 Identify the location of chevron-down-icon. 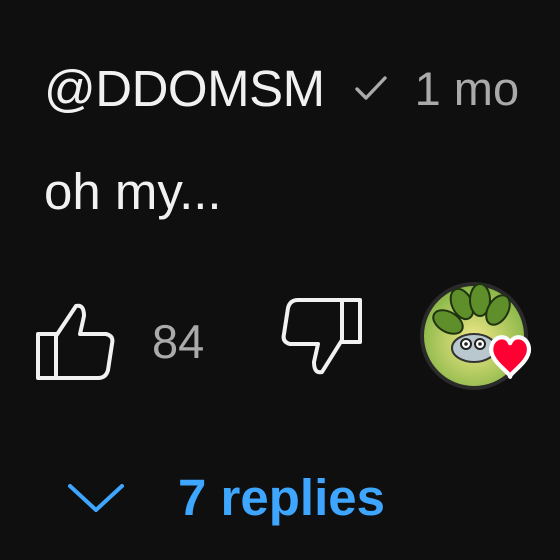
(96, 497).